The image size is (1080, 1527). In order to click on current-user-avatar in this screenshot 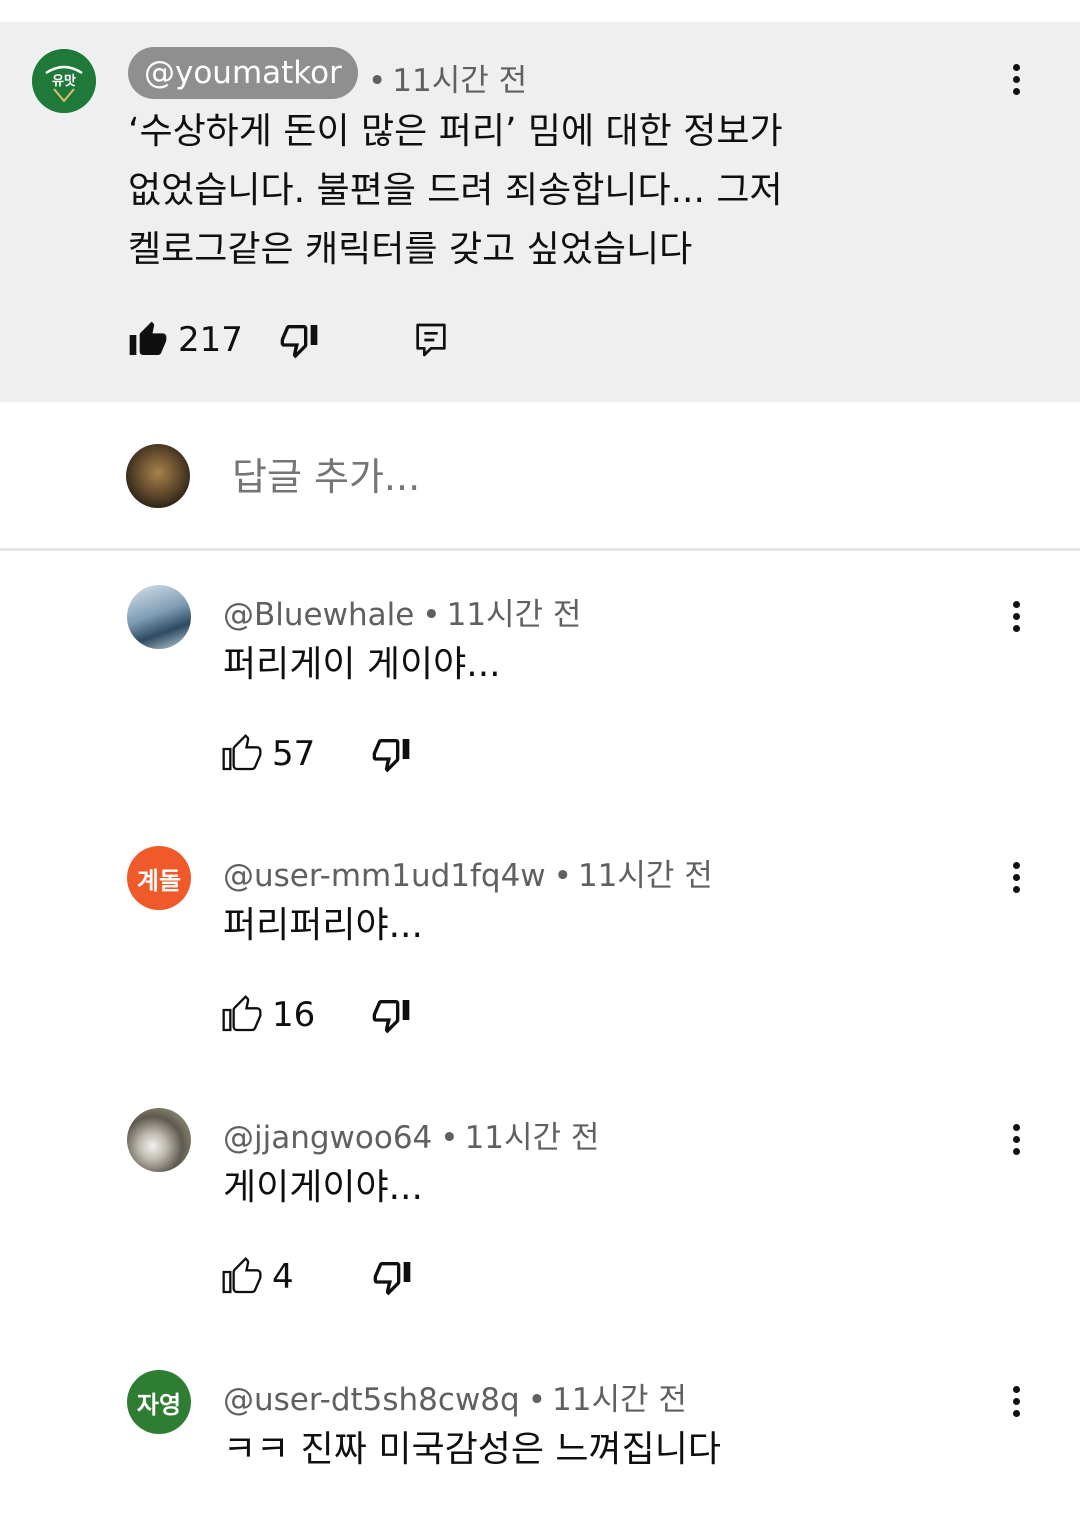, I will do `click(158, 476)`.